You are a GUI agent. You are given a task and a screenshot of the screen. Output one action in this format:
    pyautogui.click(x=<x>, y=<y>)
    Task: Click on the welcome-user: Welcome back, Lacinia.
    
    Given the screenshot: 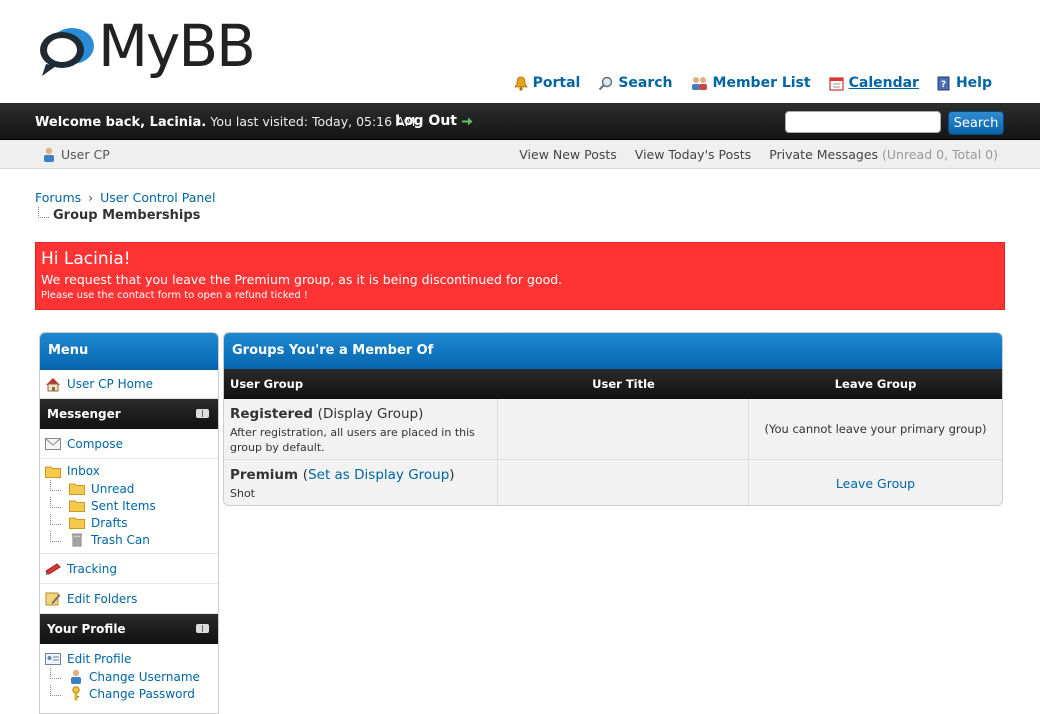 What is the action you would take?
    pyautogui.click(x=121, y=122)
    